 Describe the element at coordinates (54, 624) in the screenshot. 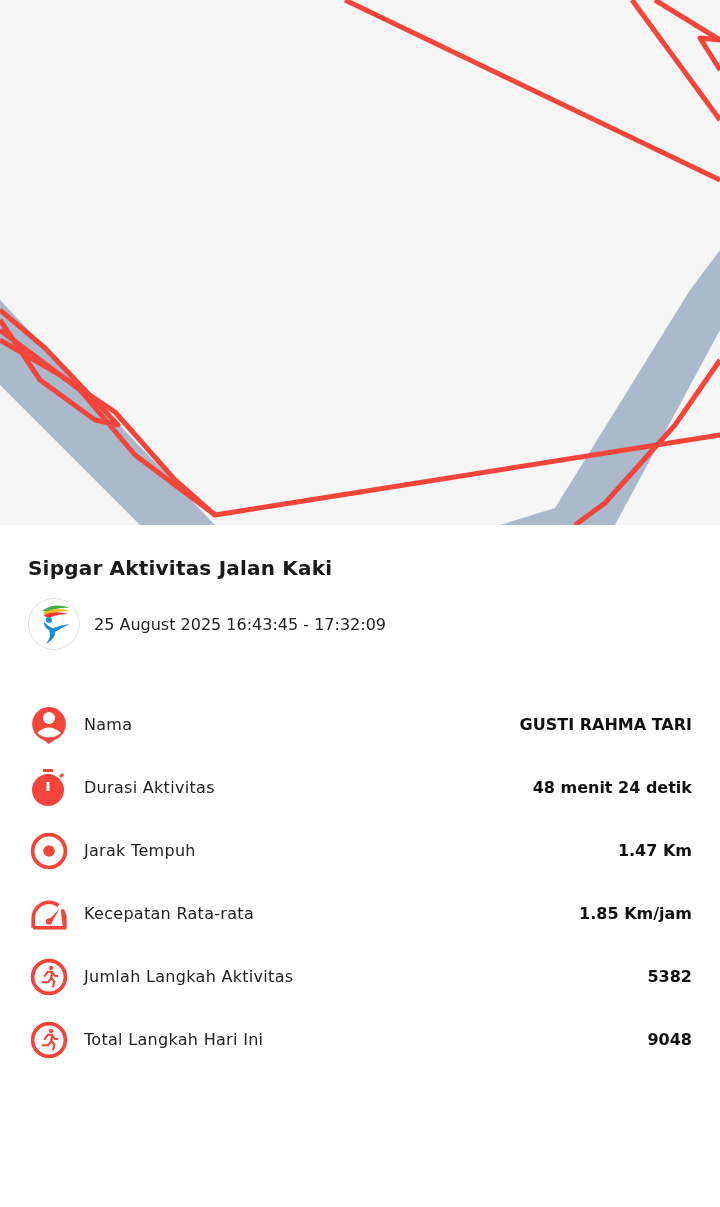

I see `logo-icon` at that location.